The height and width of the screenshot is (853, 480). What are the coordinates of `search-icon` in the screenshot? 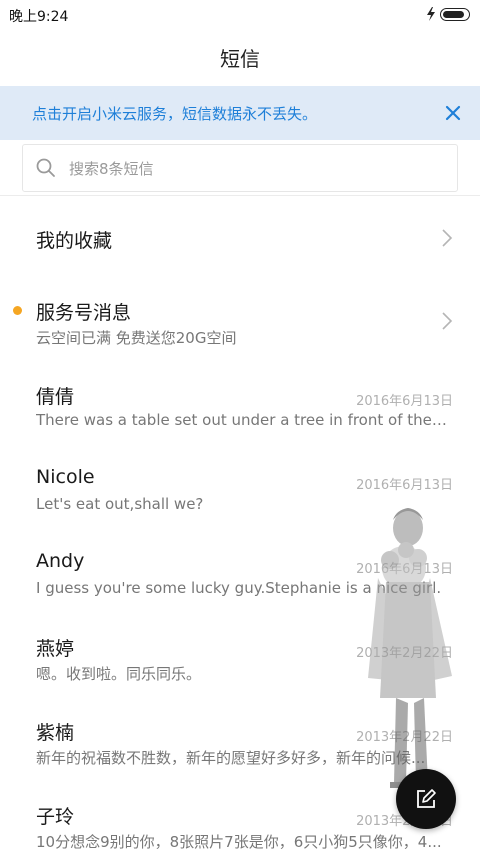 It's located at (45, 167).